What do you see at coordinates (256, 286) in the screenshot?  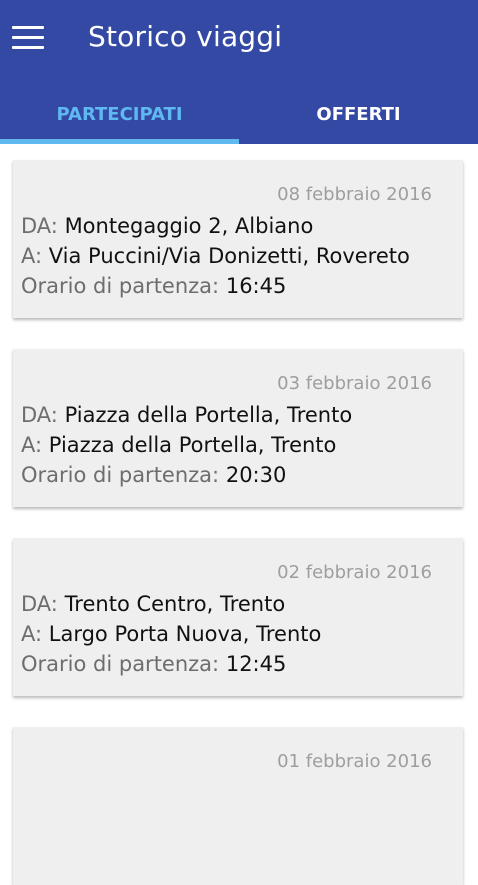 I see `departure-time: 16:45` at bounding box center [256, 286].